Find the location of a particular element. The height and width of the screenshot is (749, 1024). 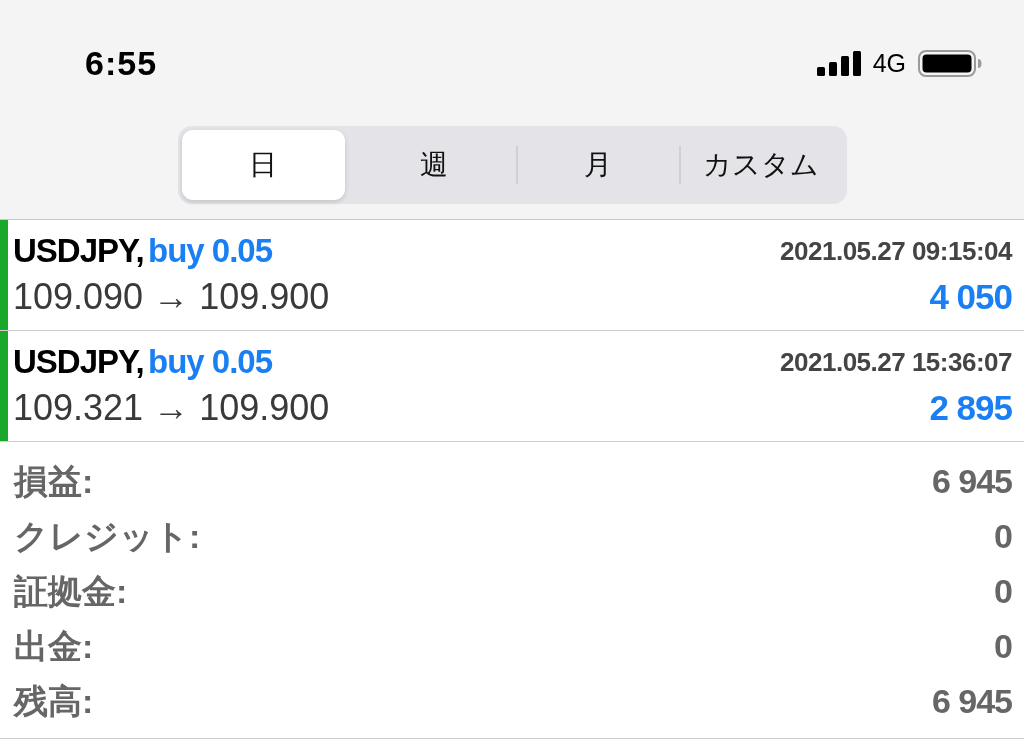

period-tab: カスタム is located at coordinates (761, 165).